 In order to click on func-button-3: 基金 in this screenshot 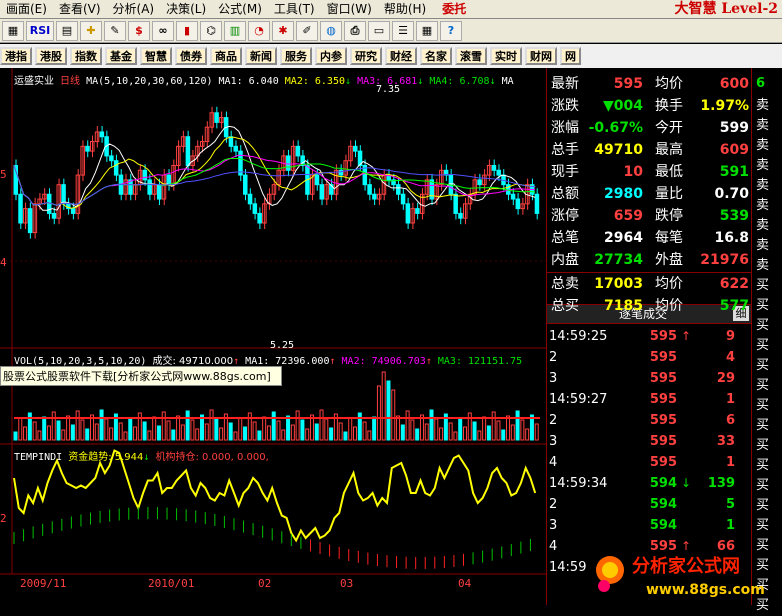, I will do `click(121, 56)`.